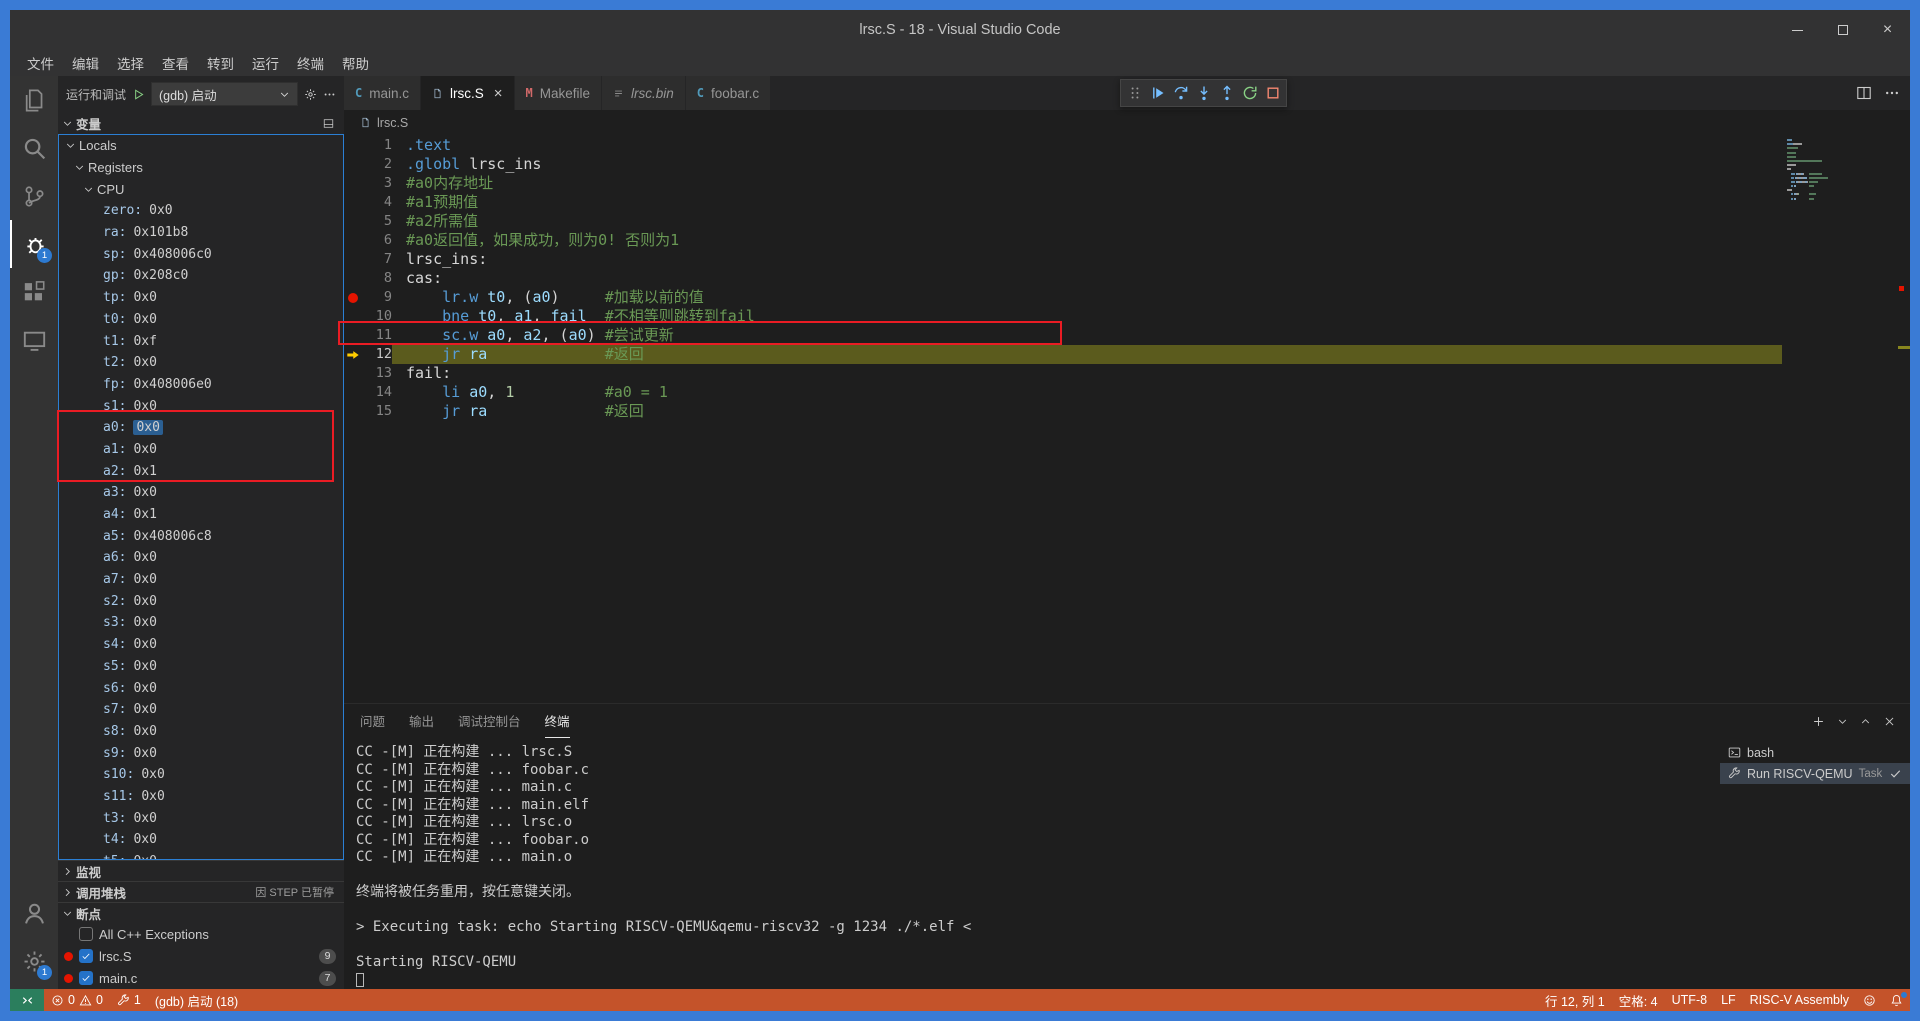 The width and height of the screenshot is (1920, 1021). What do you see at coordinates (34, 961) in the screenshot?
I see `activity-settings: 1` at bounding box center [34, 961].